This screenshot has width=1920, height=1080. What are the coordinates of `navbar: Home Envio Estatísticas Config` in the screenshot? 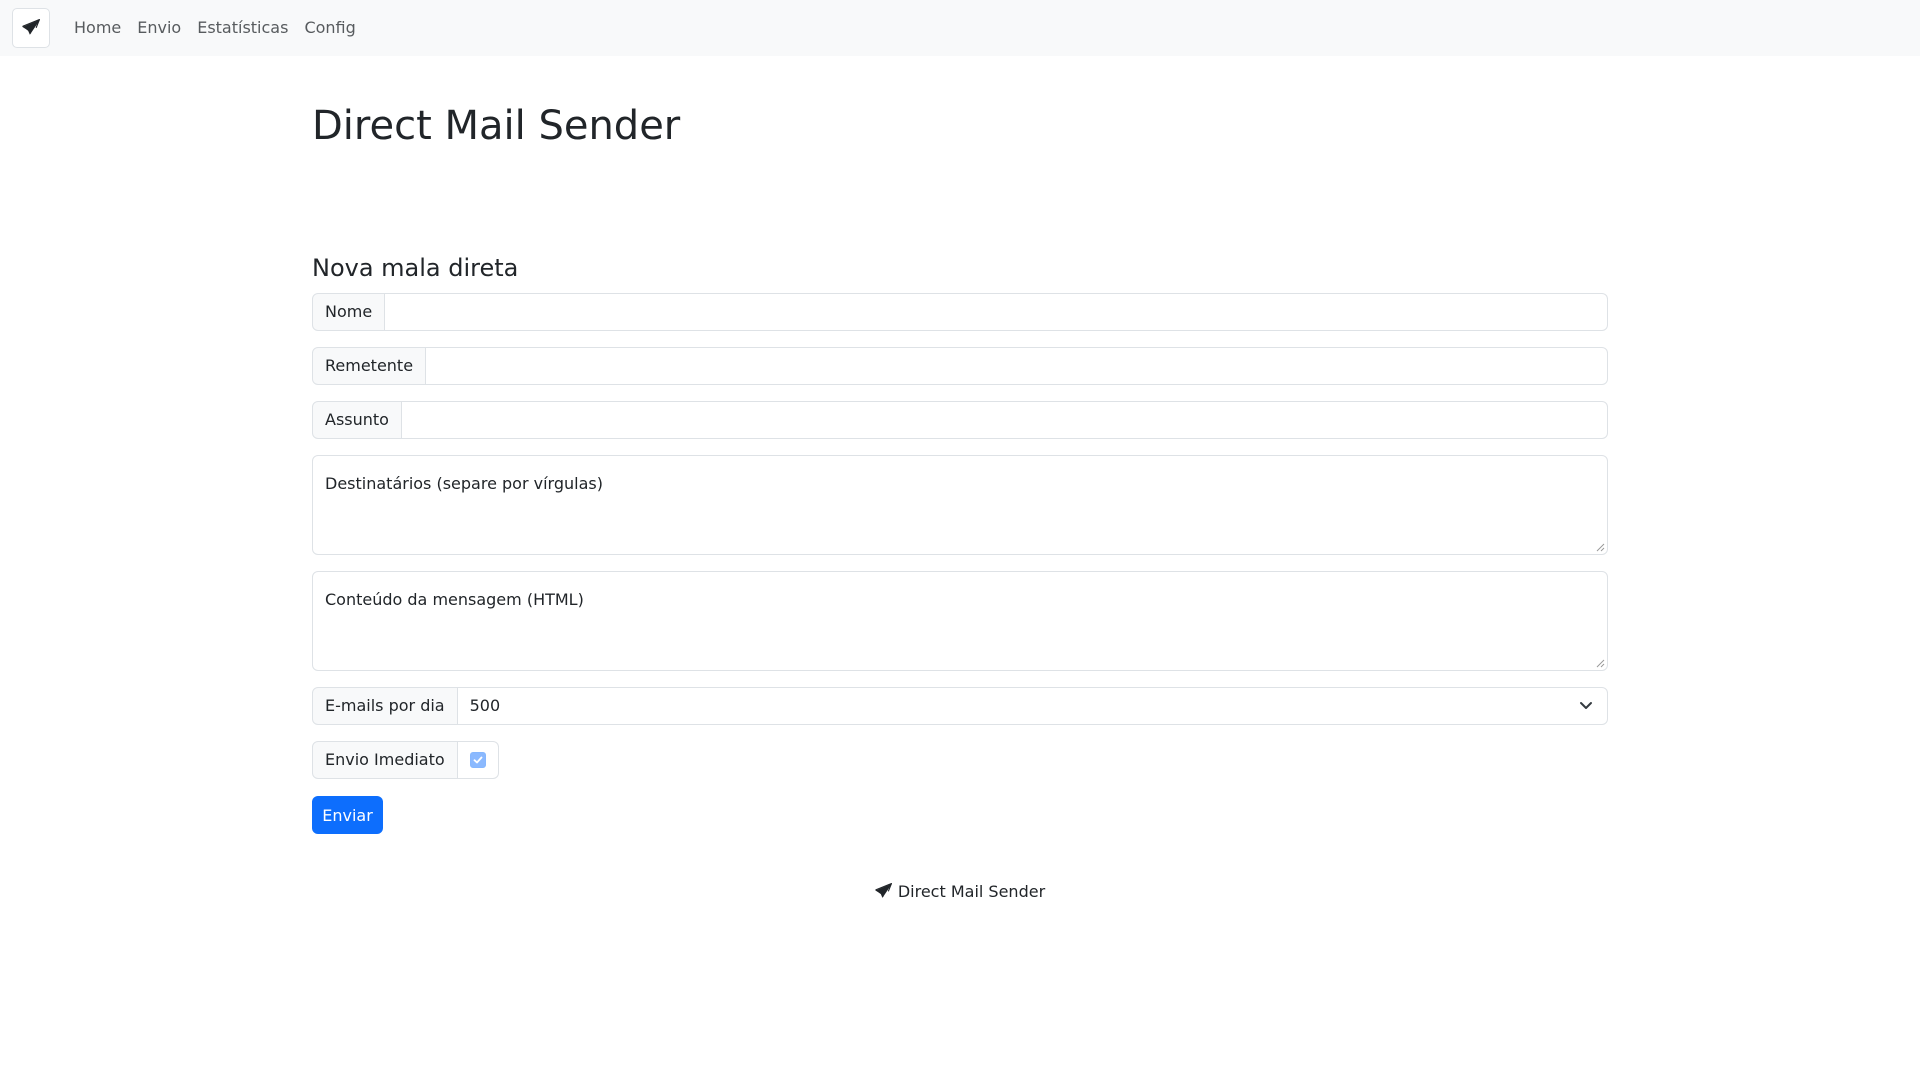 It's located at (960, 28).